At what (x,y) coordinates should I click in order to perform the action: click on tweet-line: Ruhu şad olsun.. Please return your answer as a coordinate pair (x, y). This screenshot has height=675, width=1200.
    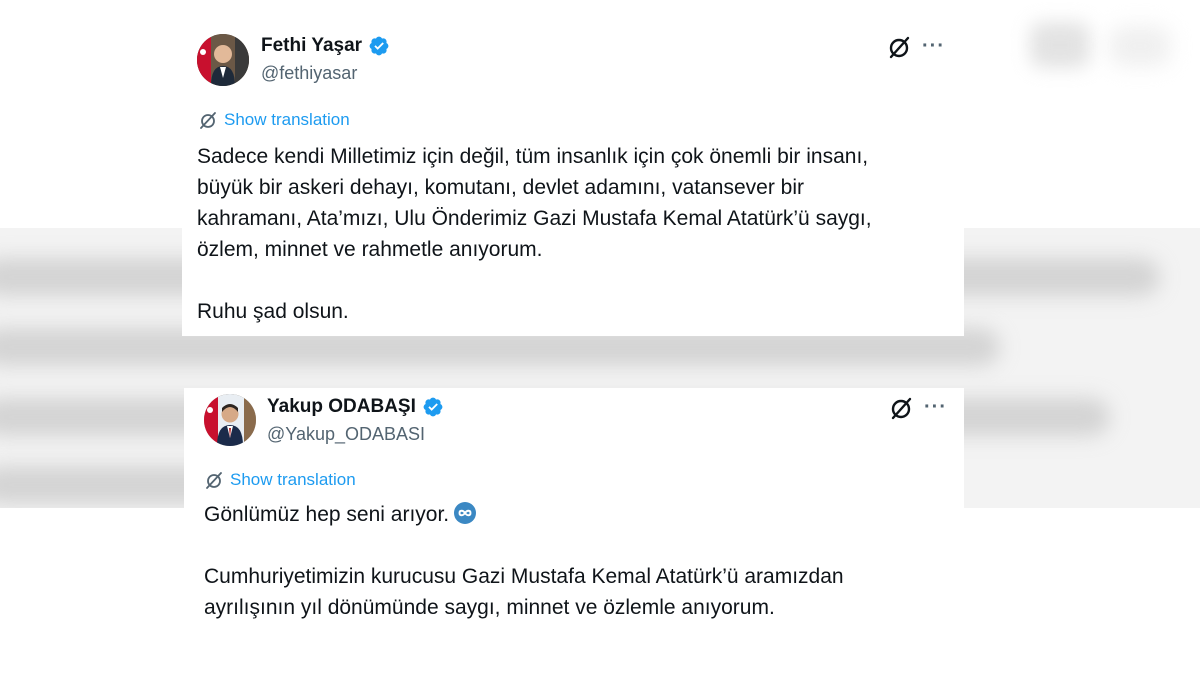
    Looking at the image, I should click on (273, 311).